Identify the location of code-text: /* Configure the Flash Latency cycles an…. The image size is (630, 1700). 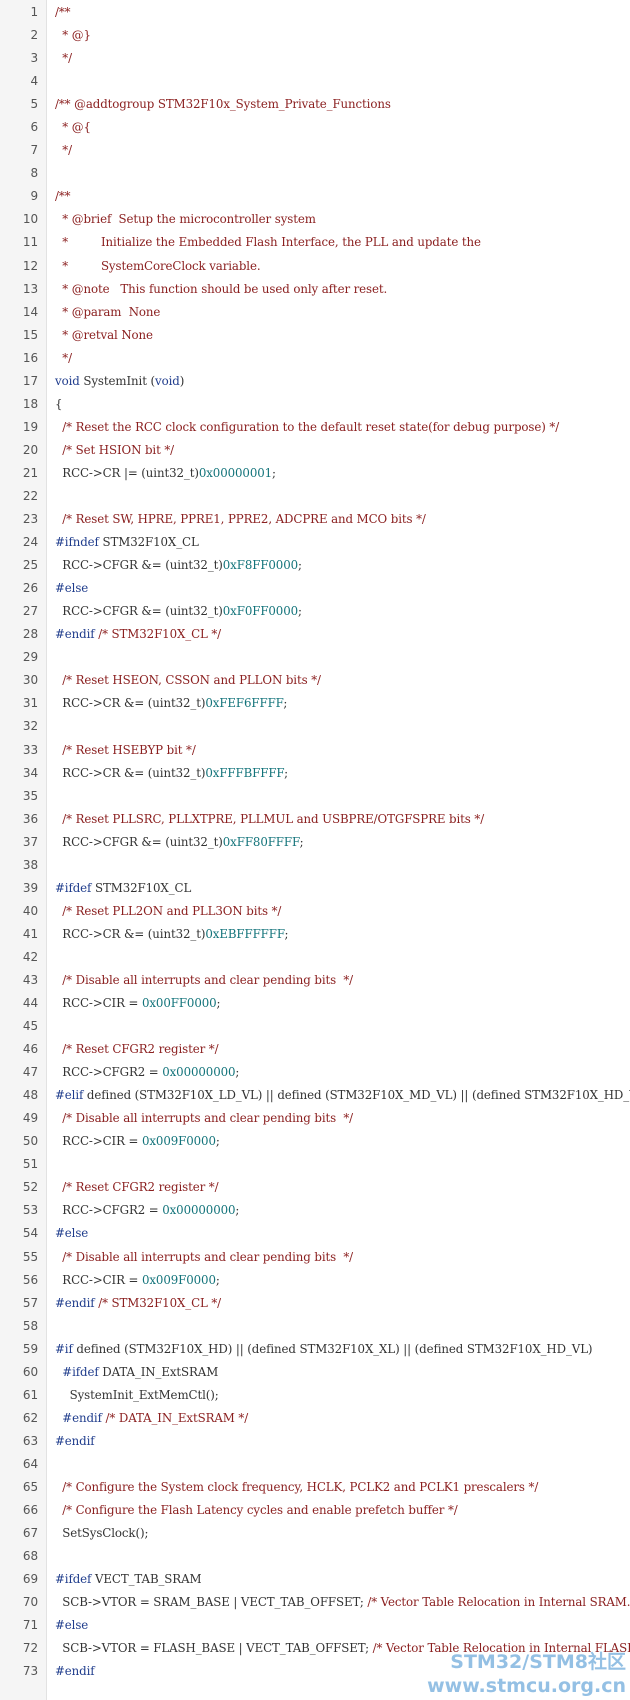
(256, 1510).